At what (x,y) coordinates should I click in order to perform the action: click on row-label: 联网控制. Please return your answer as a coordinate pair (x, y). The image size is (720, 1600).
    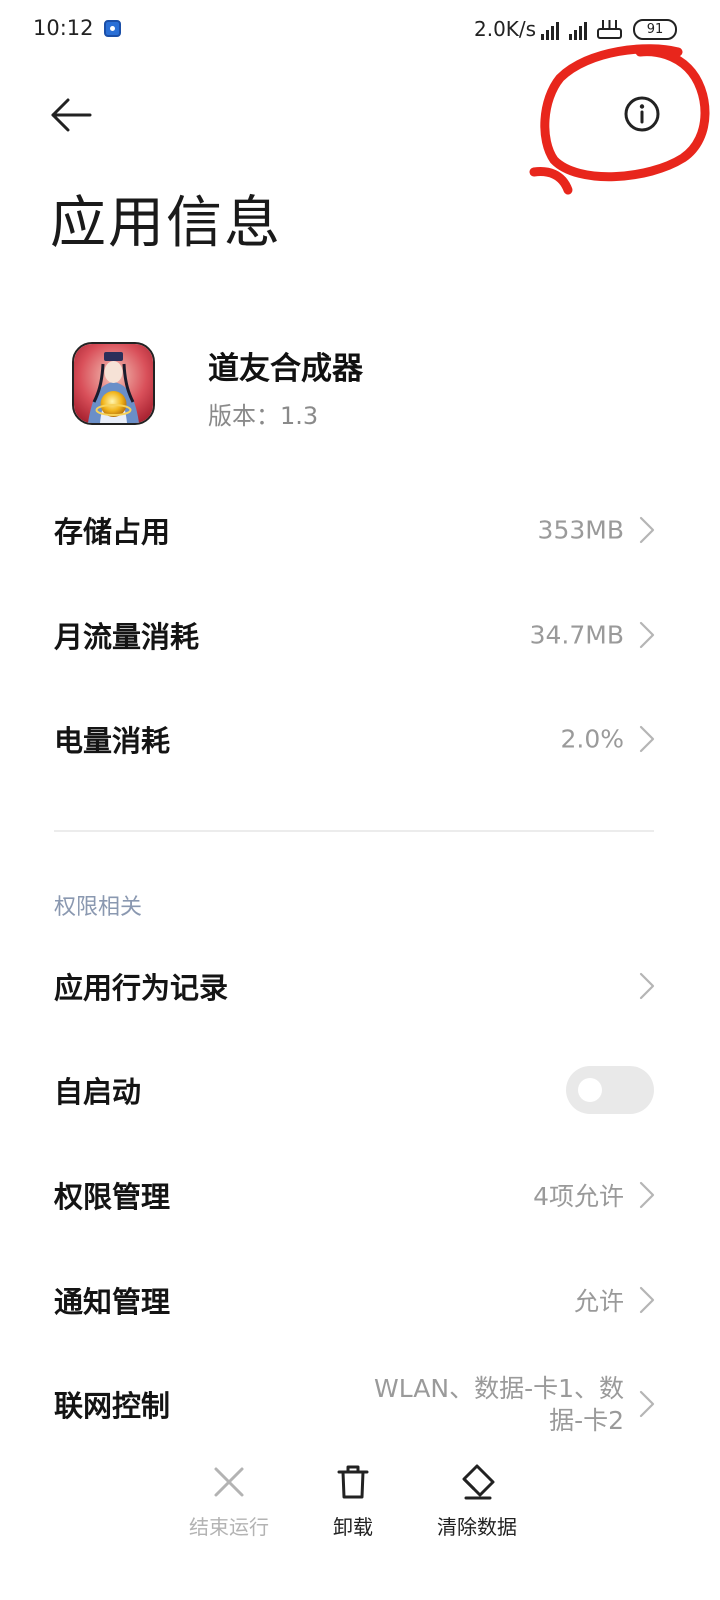
    Looking at the image, I should click on (112, 1406).